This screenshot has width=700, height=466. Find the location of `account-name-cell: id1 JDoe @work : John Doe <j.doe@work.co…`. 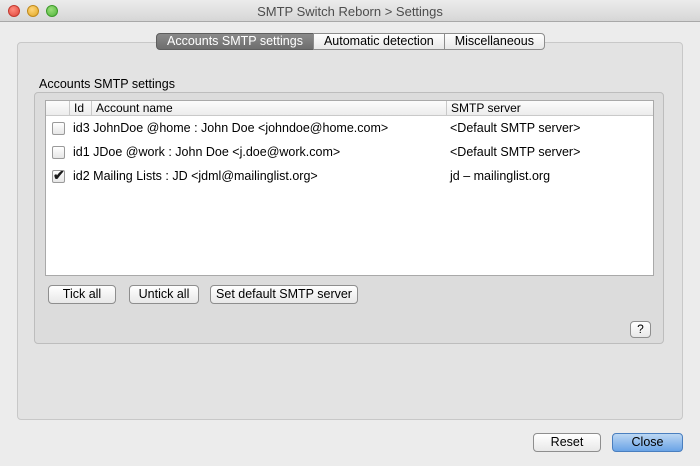

account-name-cell: id1 JDoe @work : John Doe <j.doe@work.co… is located at coordinates (207, 152).